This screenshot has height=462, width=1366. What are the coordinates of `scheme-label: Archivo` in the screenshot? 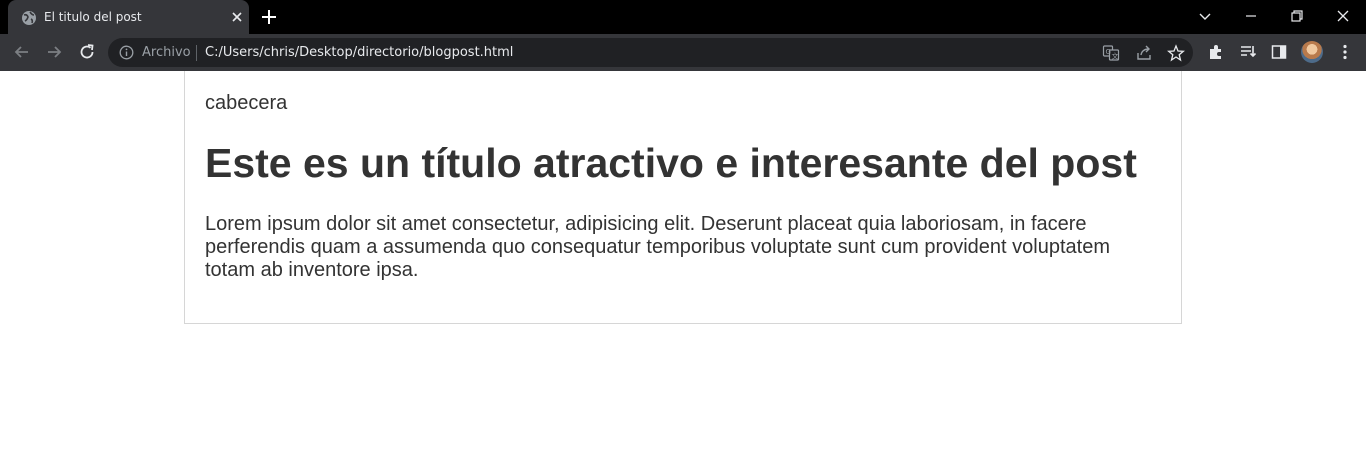 It's located at (166, 52).